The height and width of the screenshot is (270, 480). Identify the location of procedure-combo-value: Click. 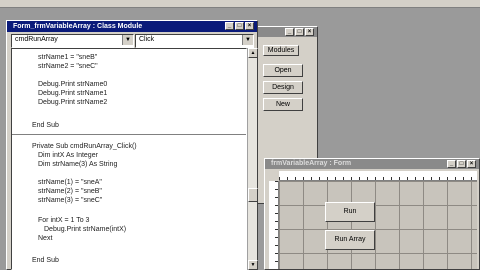
(147, 39).